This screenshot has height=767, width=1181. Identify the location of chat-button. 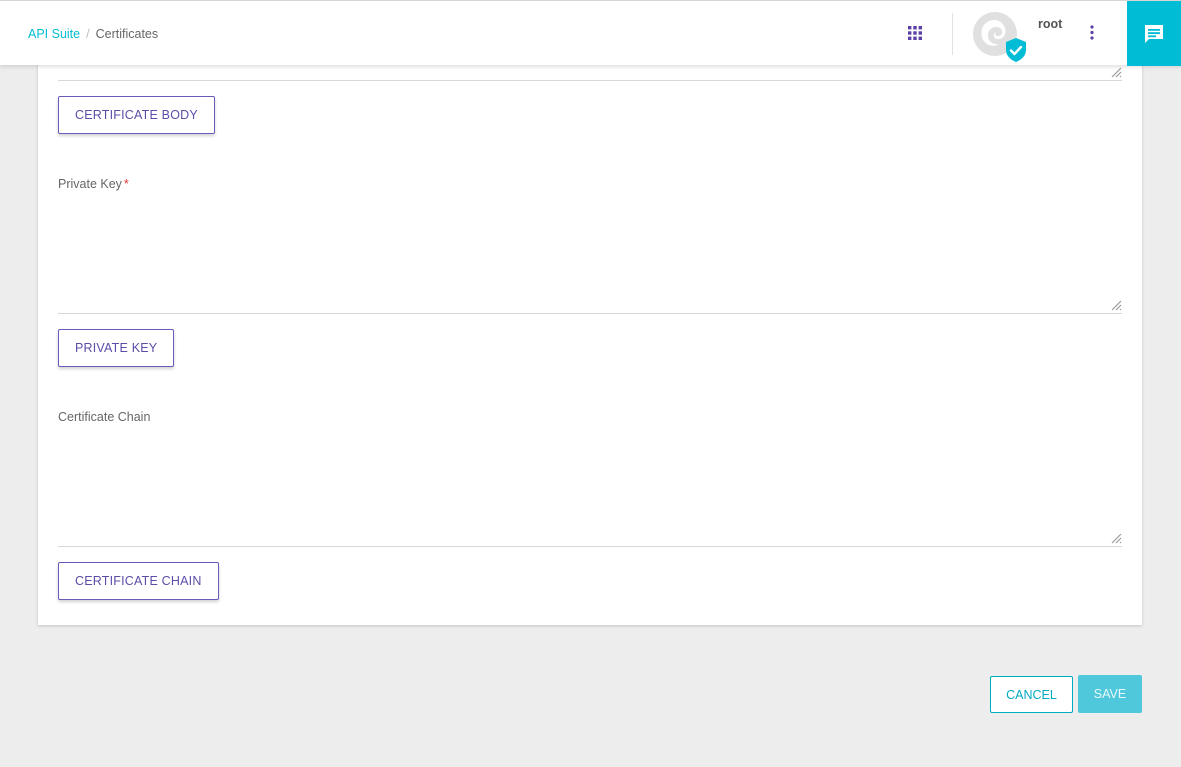
(1154, 33).